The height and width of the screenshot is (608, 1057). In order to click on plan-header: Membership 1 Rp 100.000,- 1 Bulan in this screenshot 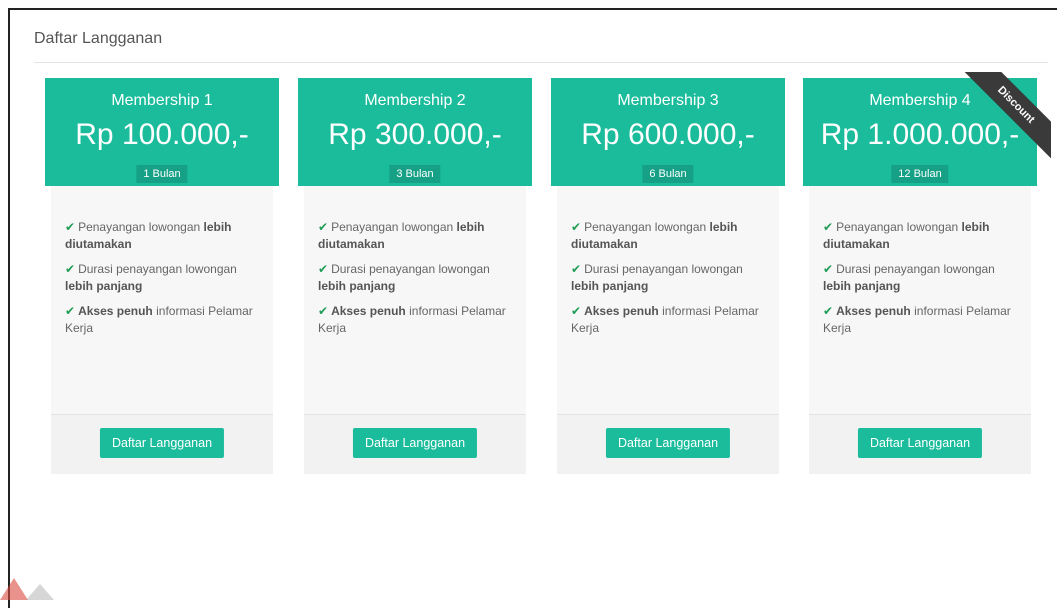, I will do `click(162, 132)`.